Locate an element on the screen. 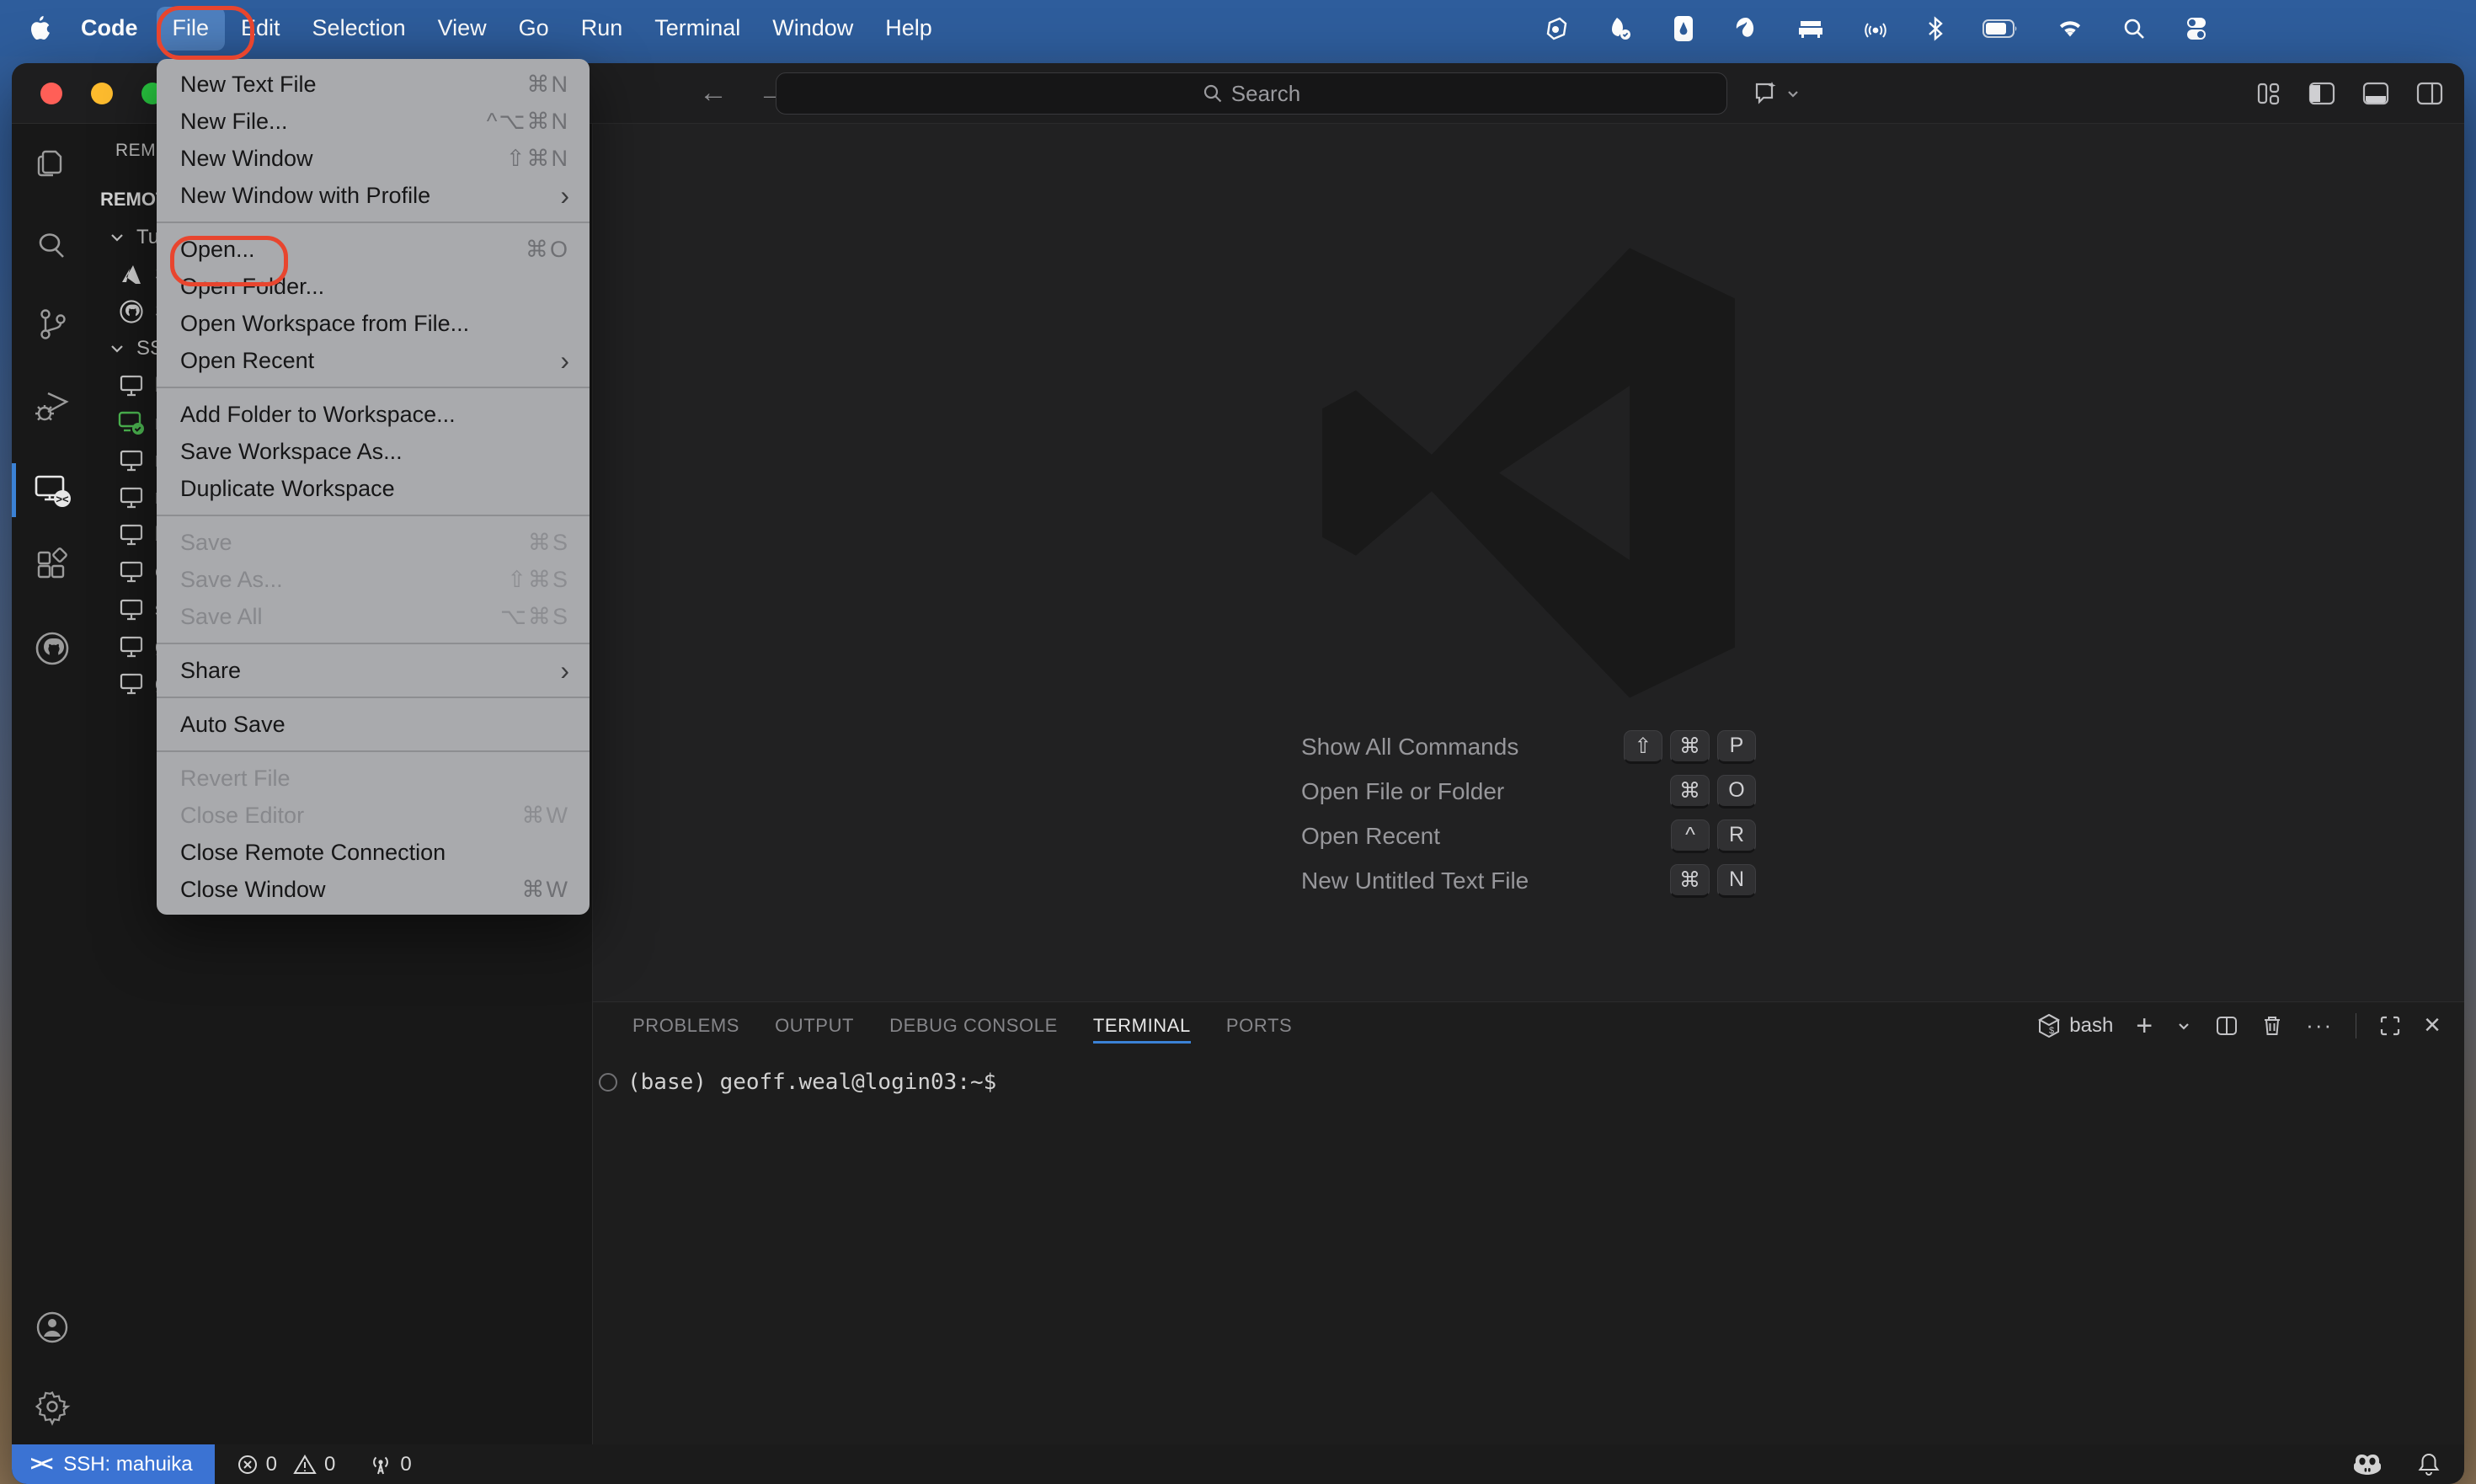 The height and width of the screenshot is (1484, 2476). menu-item-revert-file: Revert File is located at coordinates (235, 778).